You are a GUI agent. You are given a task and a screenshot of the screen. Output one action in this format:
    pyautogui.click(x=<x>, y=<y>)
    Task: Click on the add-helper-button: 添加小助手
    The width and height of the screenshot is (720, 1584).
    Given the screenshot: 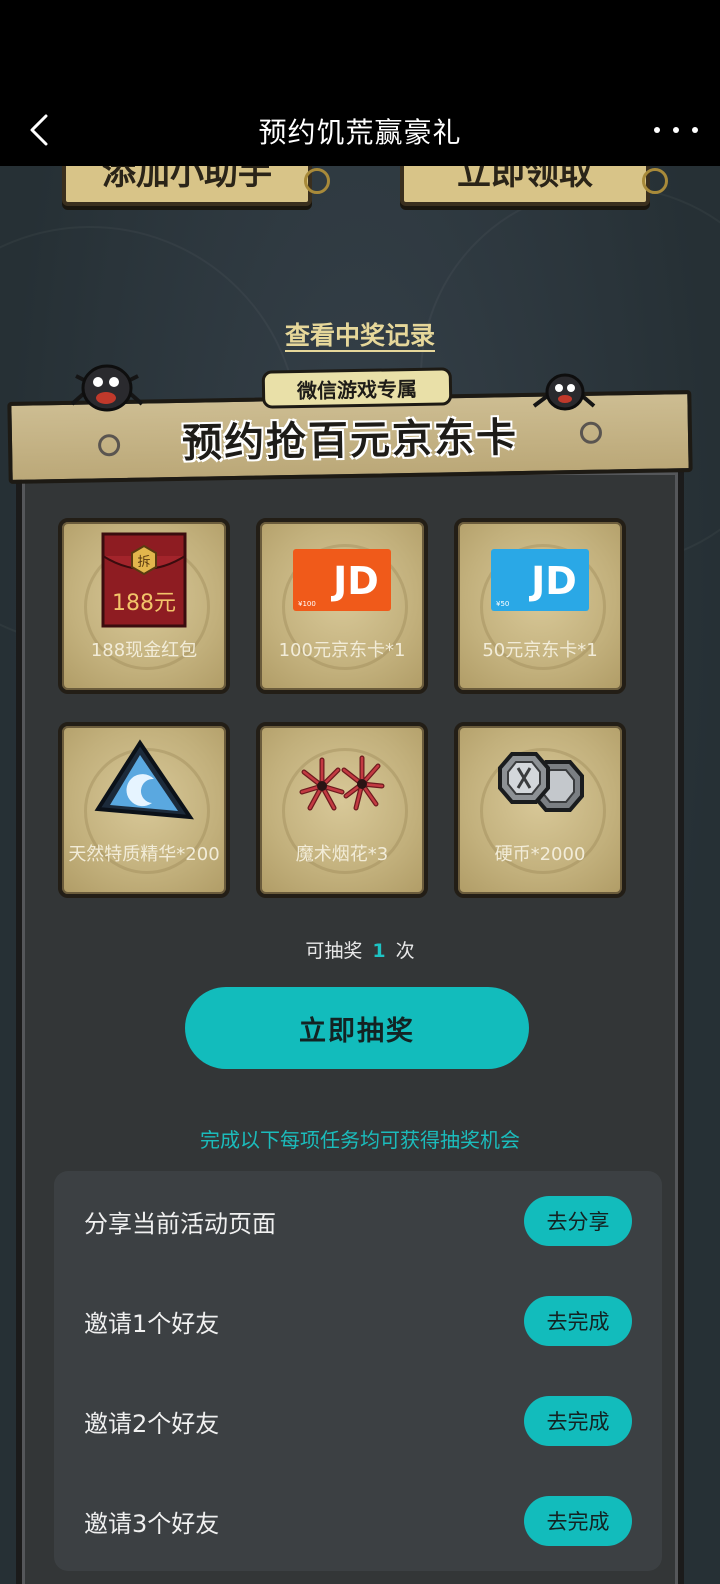 What is the action you would take?
    pyautogui.click(x=196, y=186)
    